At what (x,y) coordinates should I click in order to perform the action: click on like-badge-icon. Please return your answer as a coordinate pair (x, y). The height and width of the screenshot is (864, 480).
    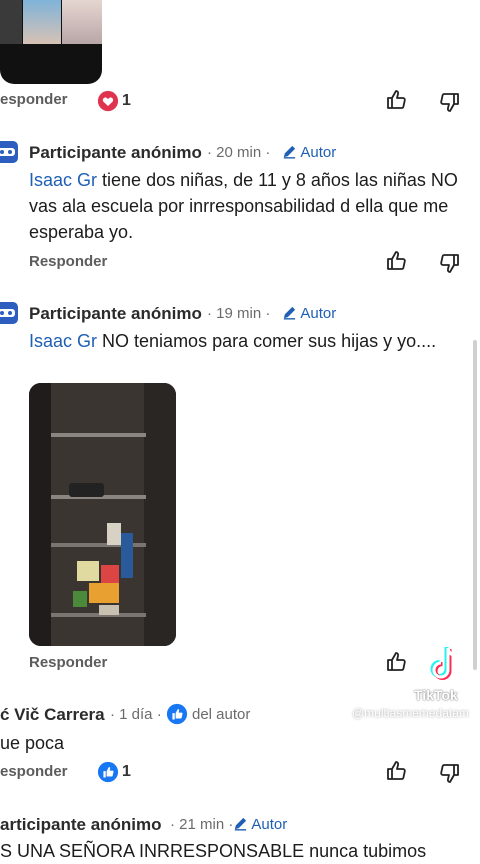
    Looking at the image, I should click on (177, 714).